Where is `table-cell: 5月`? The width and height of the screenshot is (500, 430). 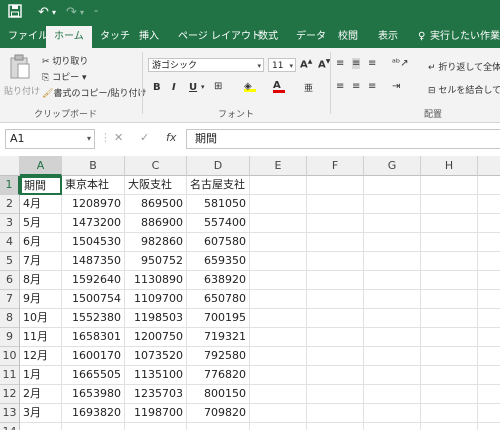 table-cell: 5月 is located at coordinates (41, 223).